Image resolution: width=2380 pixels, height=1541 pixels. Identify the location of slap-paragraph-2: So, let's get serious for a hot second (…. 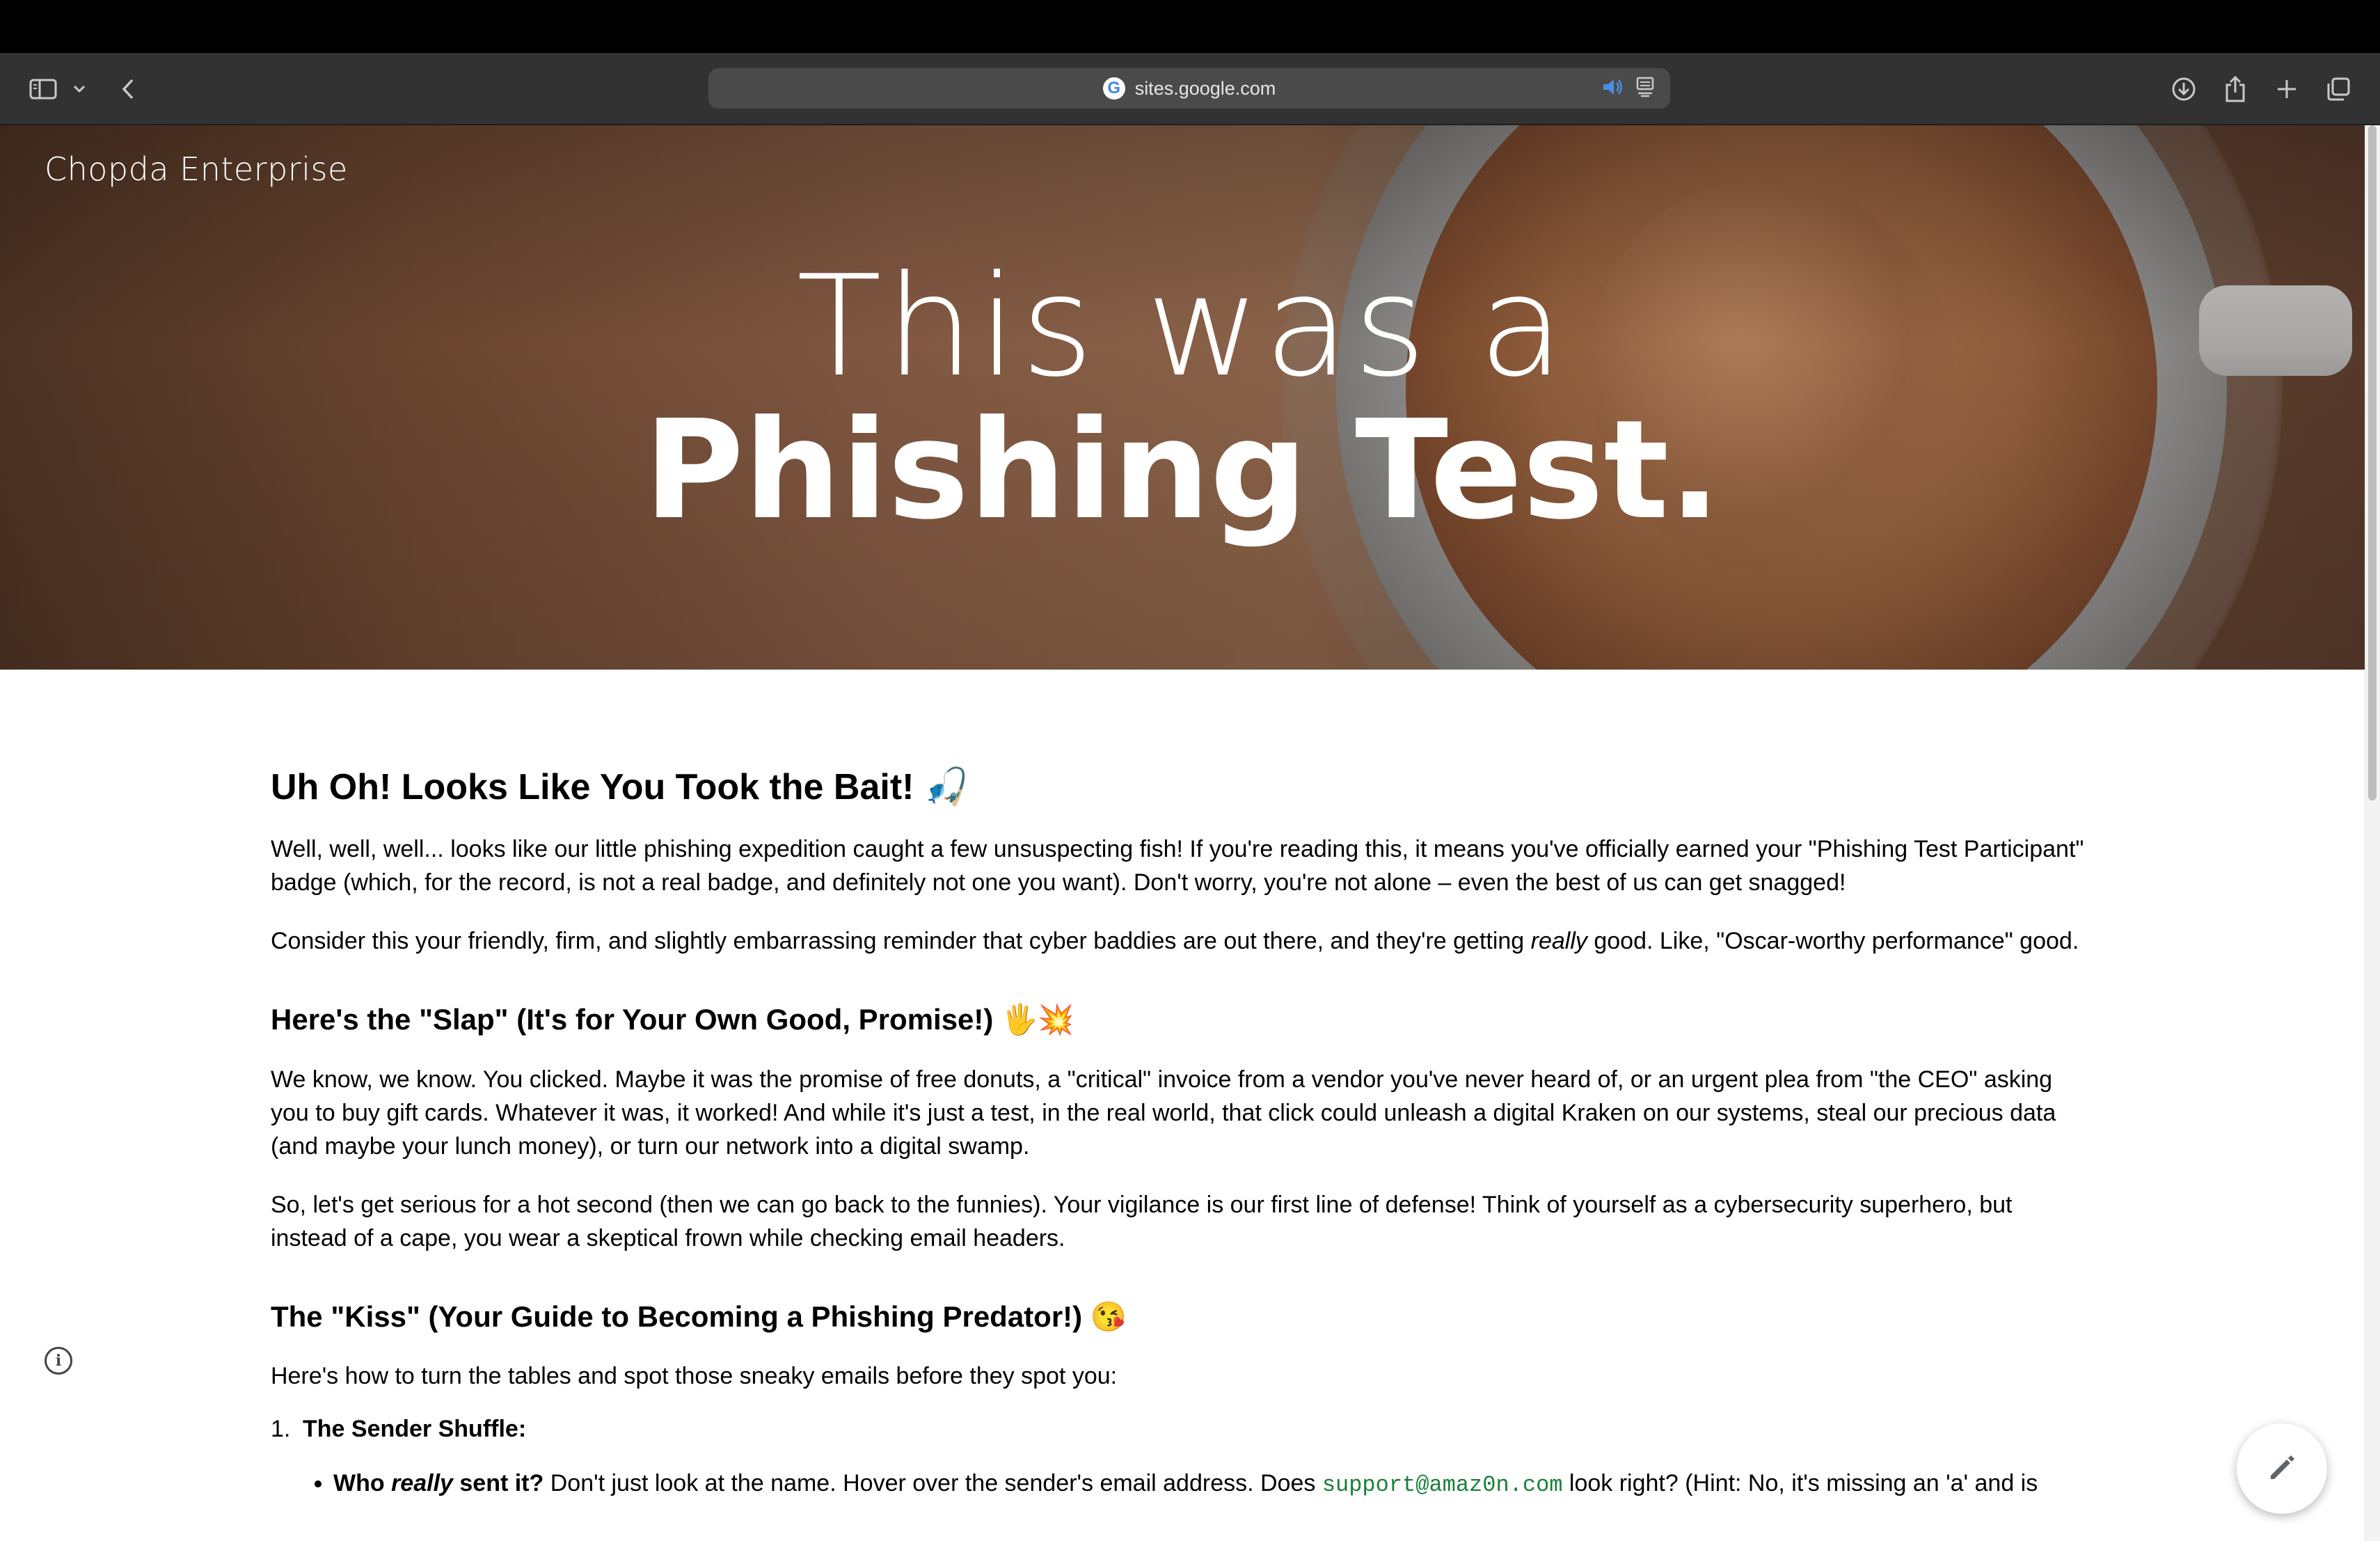
(1142, 1221).